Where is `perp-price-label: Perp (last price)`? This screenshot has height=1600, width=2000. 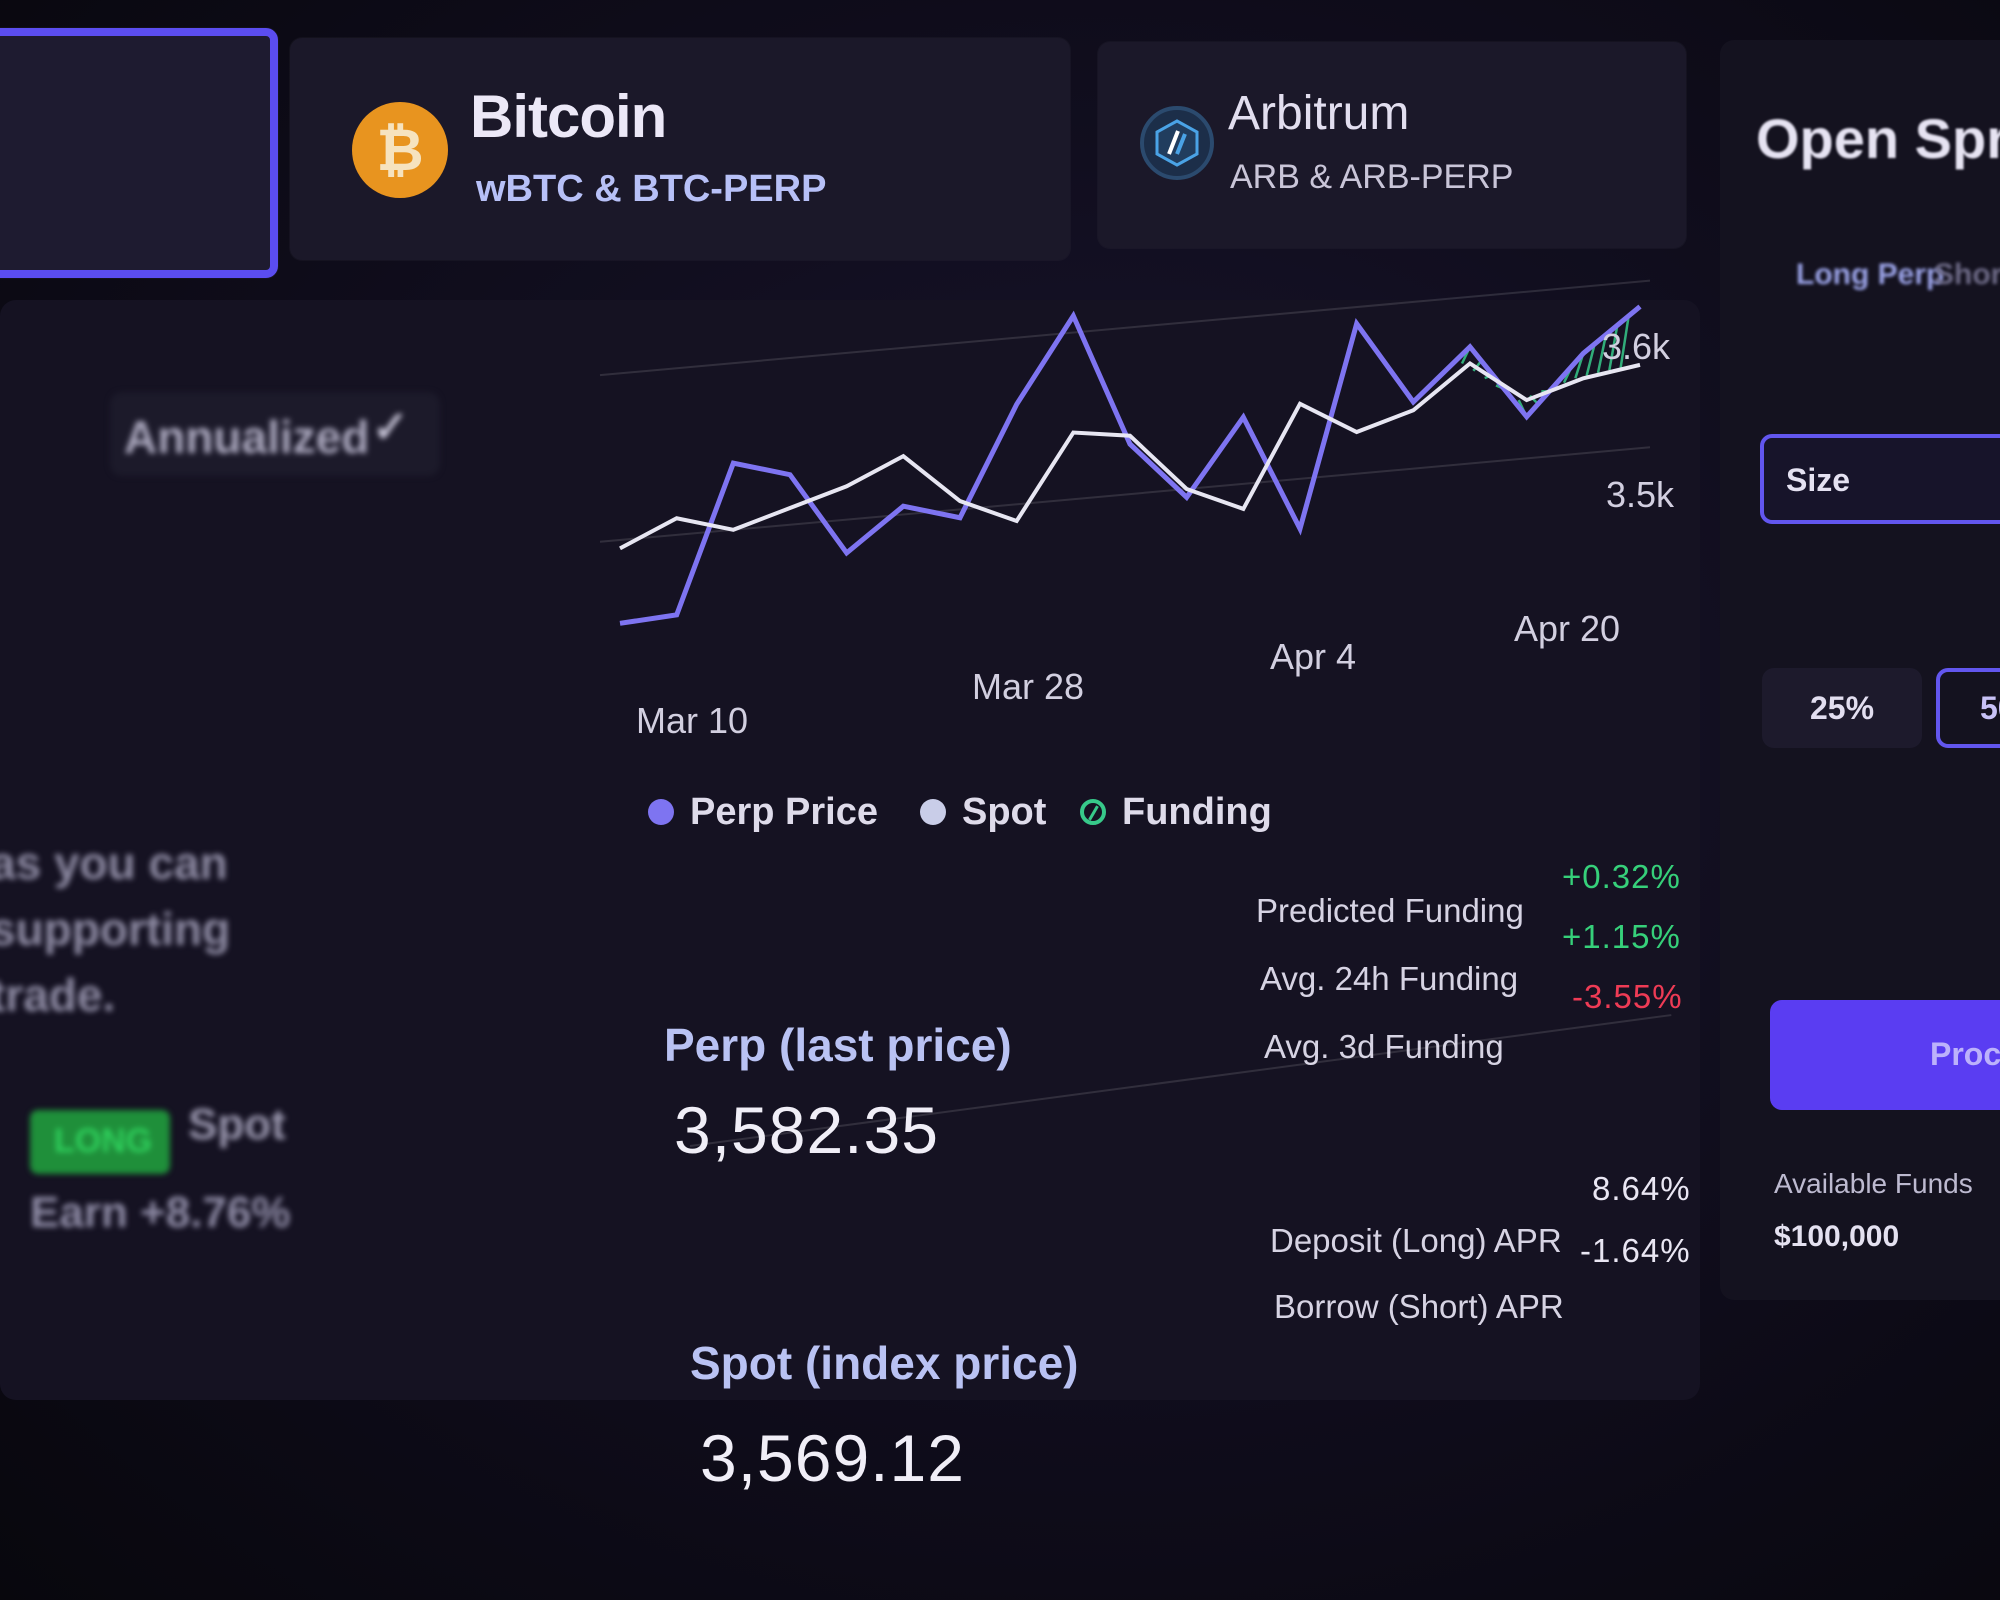 perp-price-label: Perp (last price) is located at coordinates (838, 1045).